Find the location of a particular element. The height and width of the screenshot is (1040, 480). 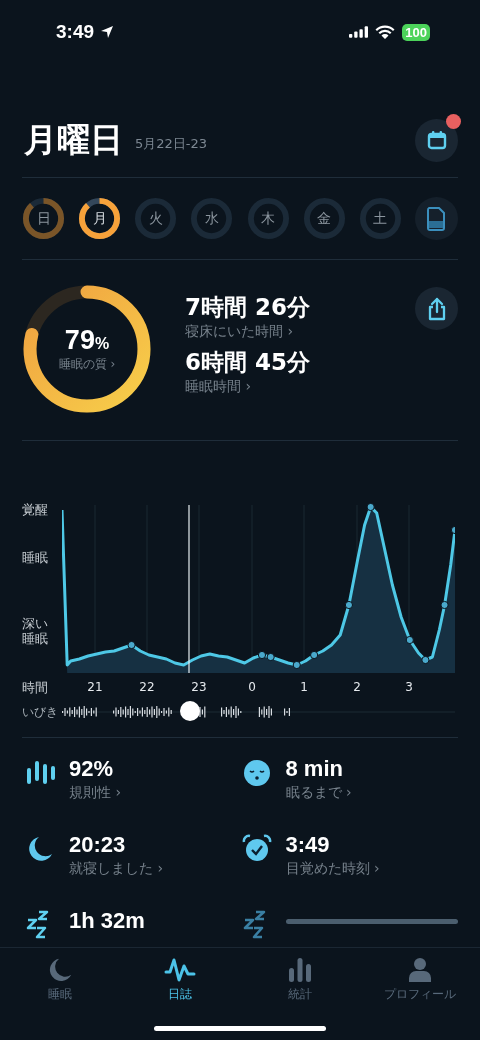

day-title: 月曜日 is located at coordinates (73, 139).